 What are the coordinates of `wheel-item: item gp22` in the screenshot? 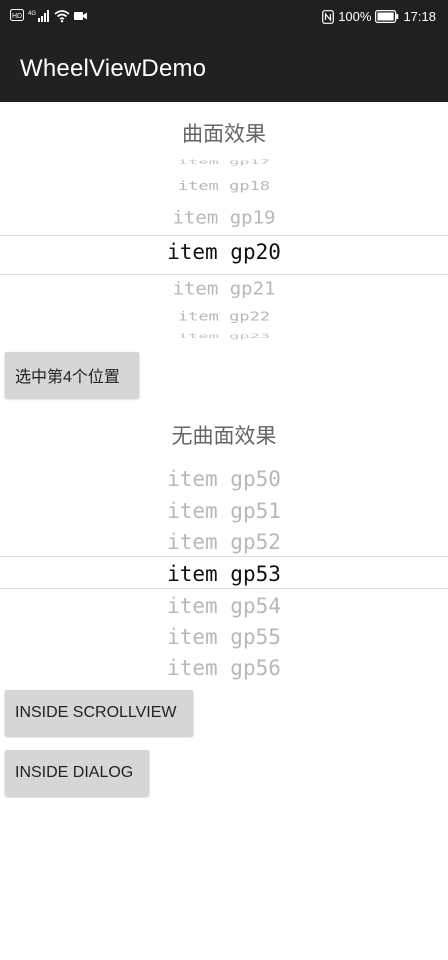 It's located at (224, 317).